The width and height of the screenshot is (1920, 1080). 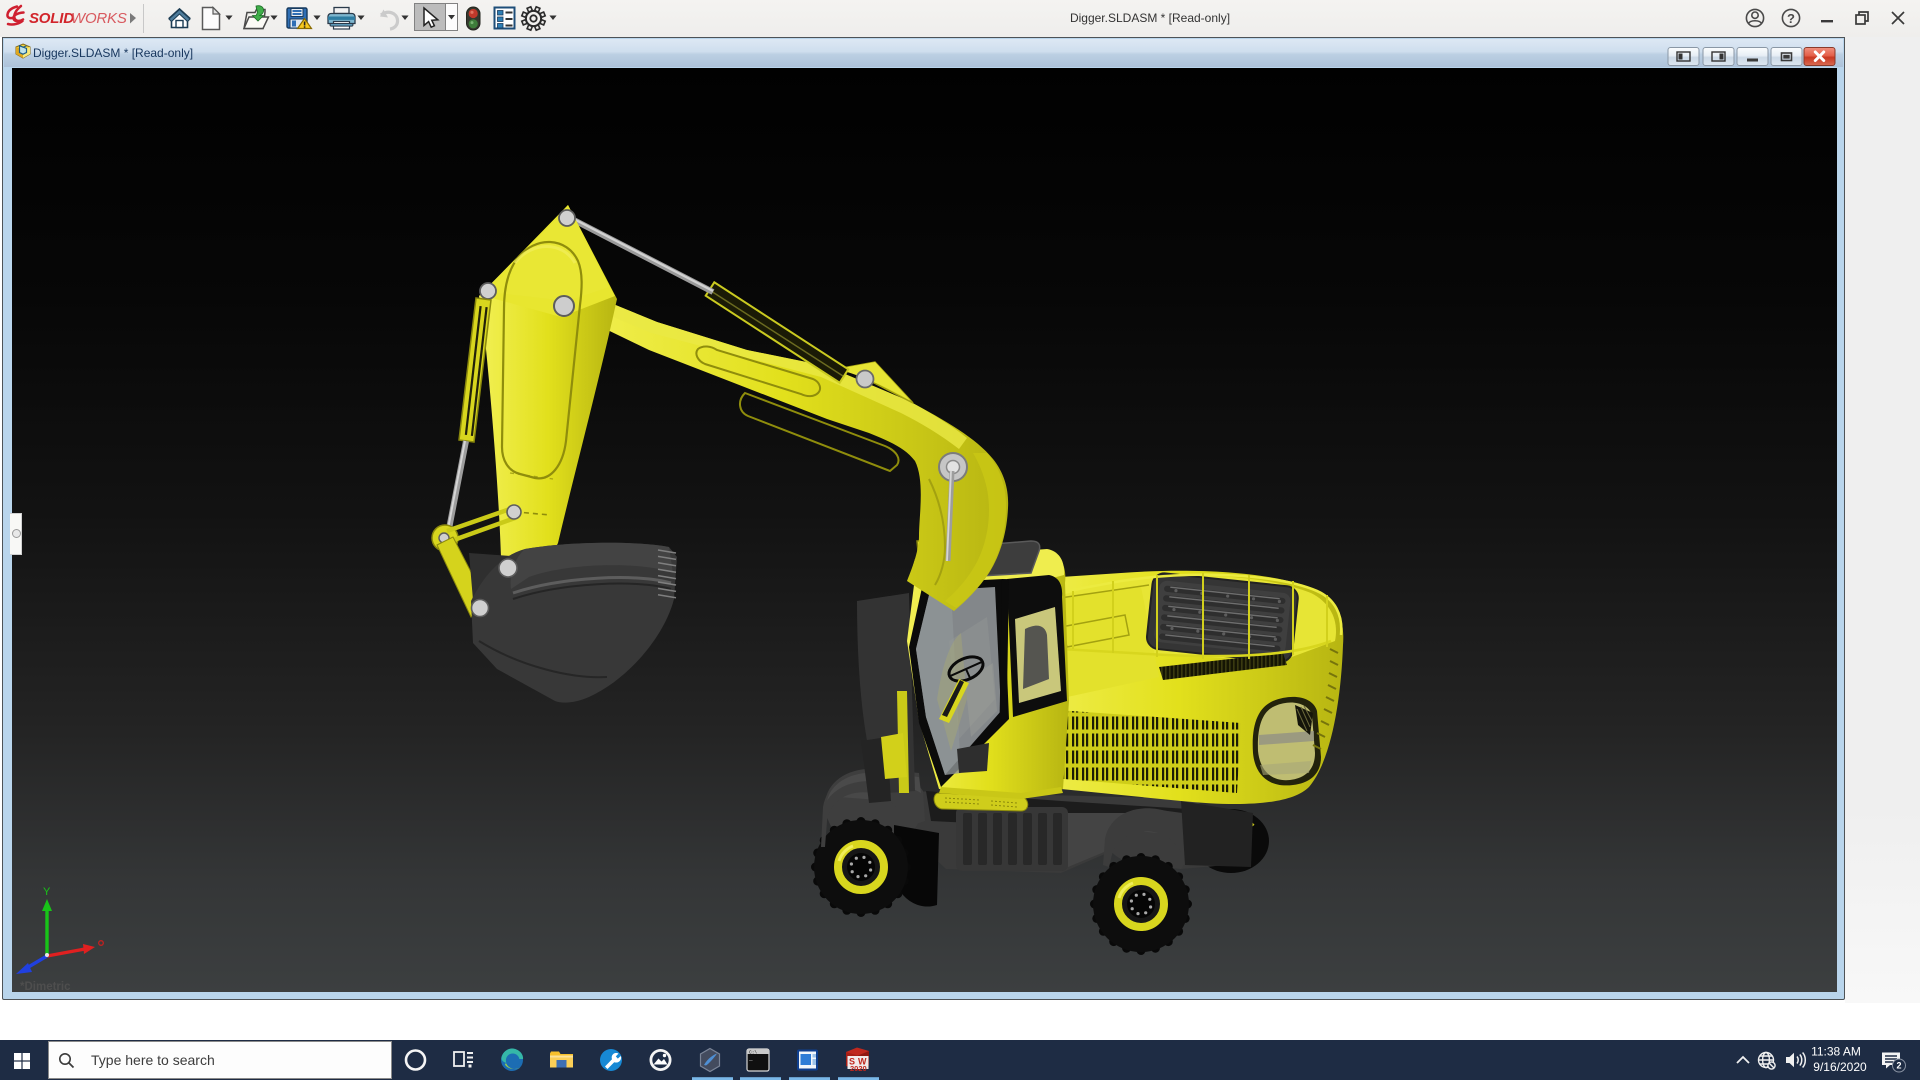 I want to click on svg-text: 9/16/2020, so click(x=1840, y=1067).